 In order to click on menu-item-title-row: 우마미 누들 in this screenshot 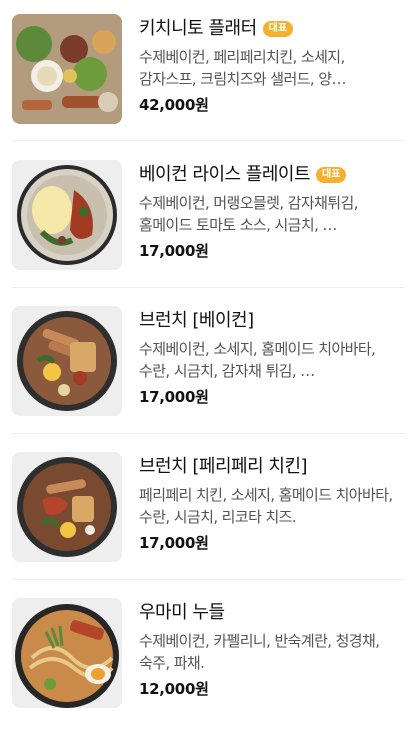, I will do `click(272, 613)`.